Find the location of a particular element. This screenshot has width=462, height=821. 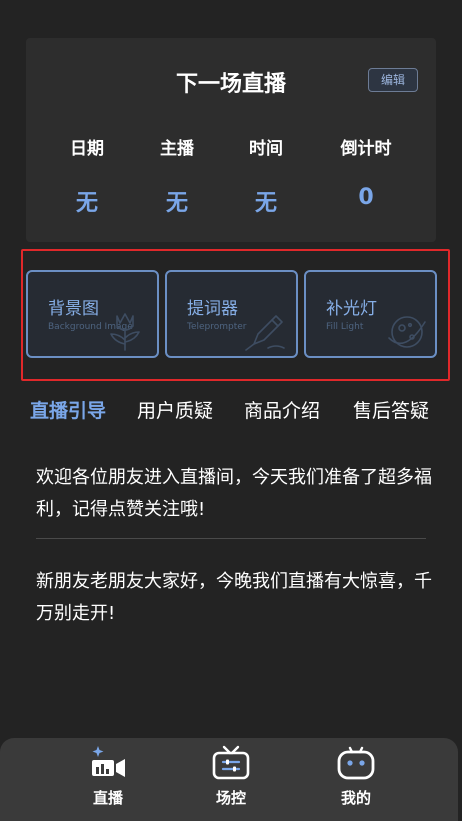

nav-item-control: 场控 is located at coordinates (231, 776).